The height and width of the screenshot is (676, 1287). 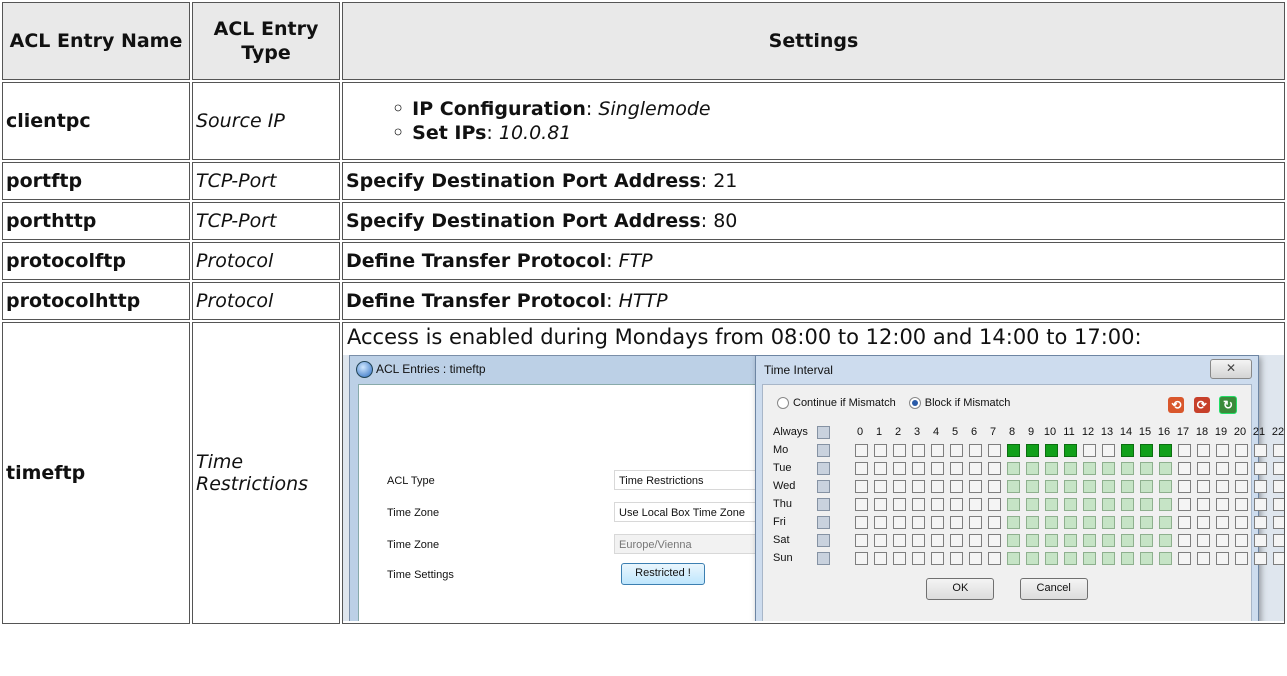 I want to click on restricted-button: Restricted !, so click(x=663, y=574).